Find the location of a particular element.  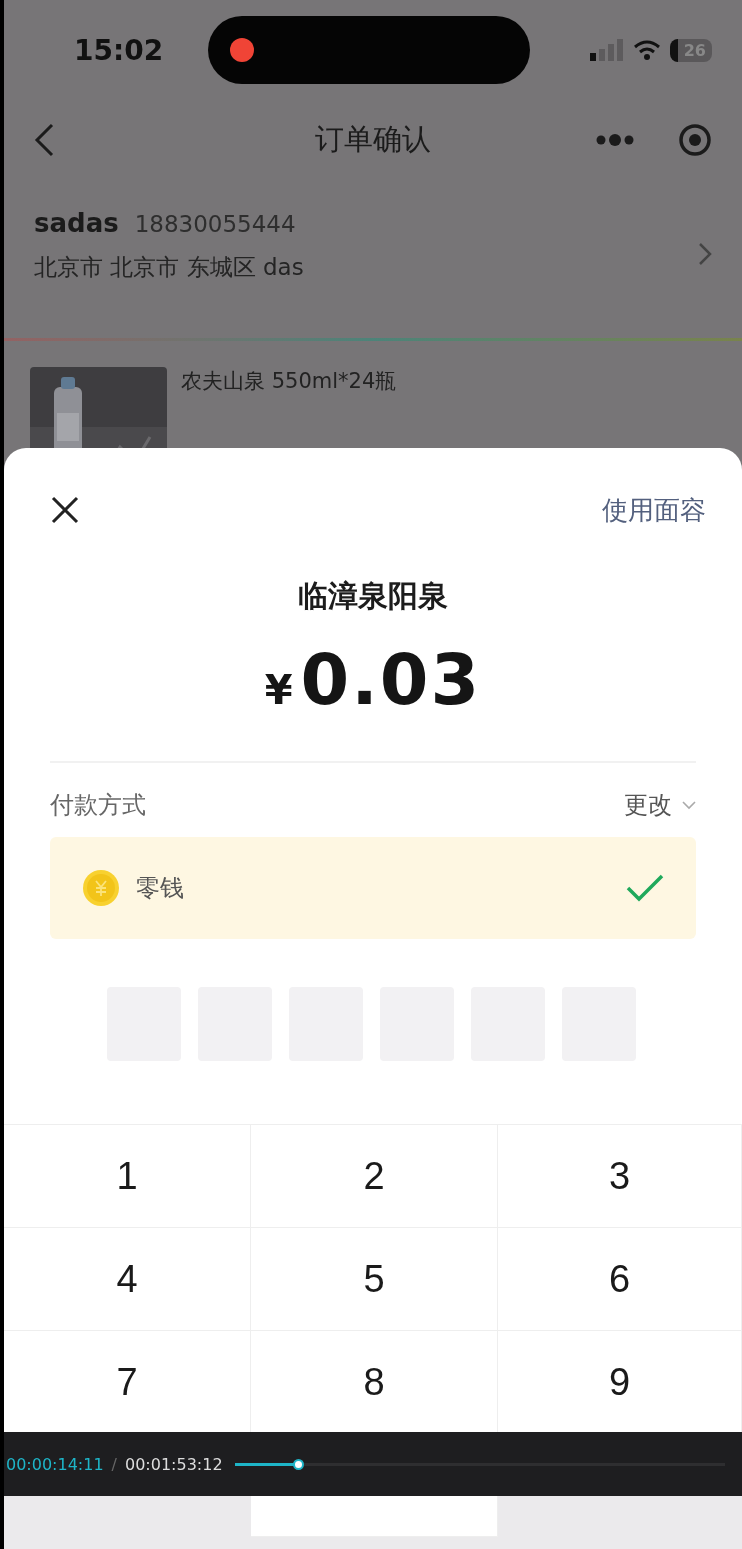

current-time: 00:00:14:11 is located at coordinates (55, 1464).